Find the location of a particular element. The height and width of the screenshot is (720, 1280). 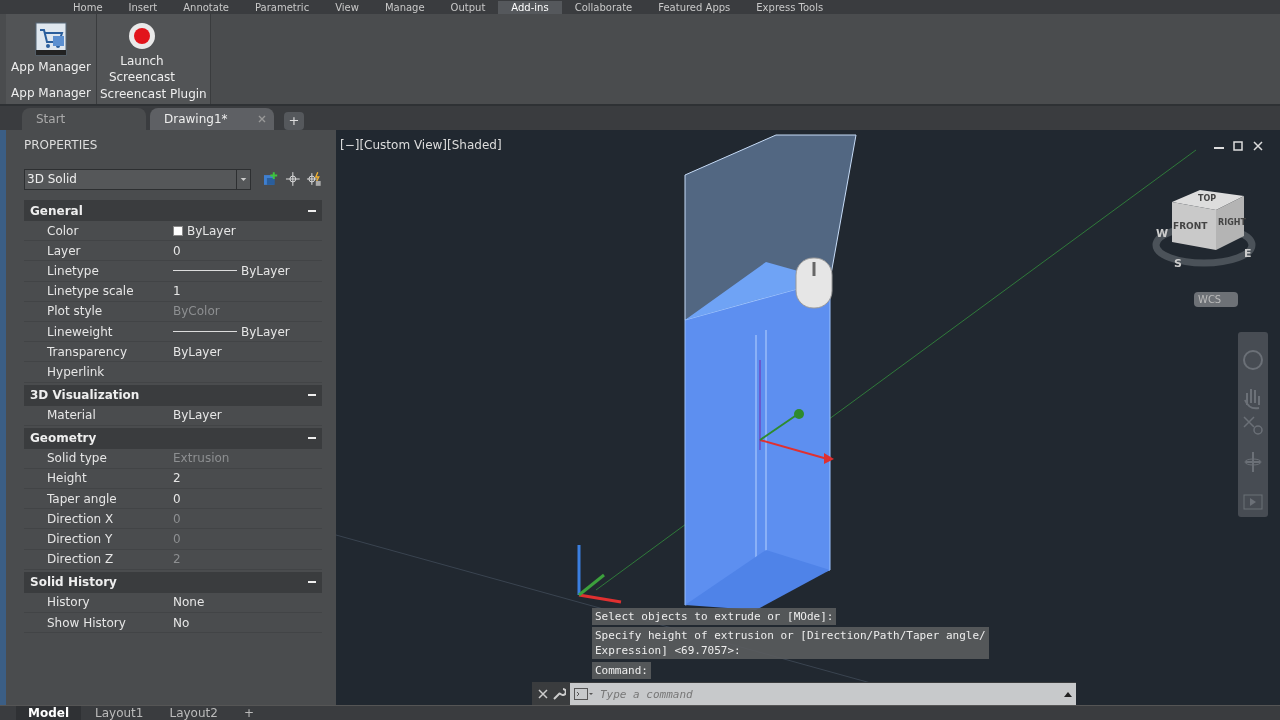

ribbon-tab: Featured Apps is located at coordinates (694, 7).